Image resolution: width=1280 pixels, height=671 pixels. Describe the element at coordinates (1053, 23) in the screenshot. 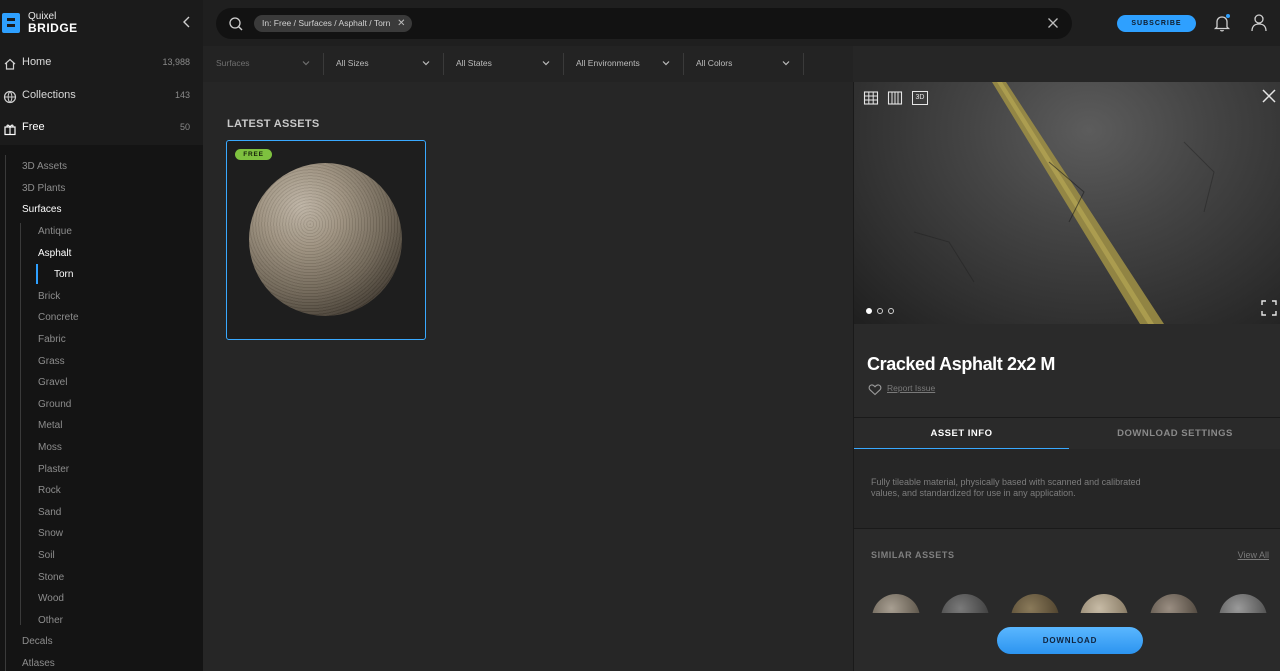

I see `clear-search-icon` at that location.